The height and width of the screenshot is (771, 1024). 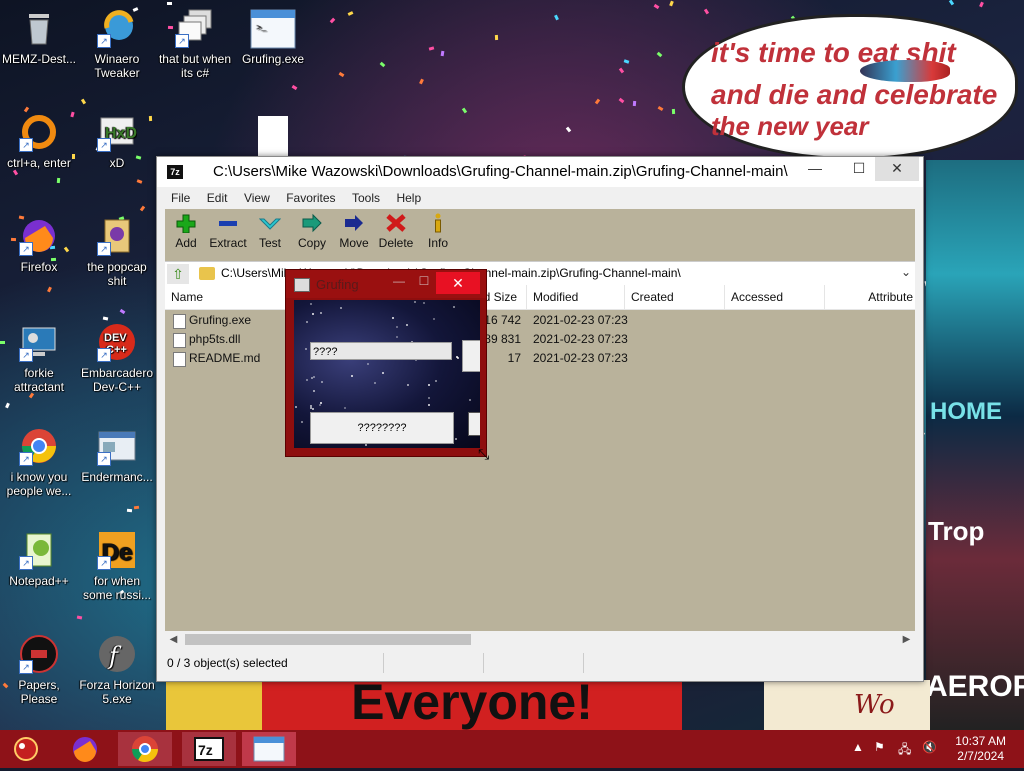 What do you see at coordinates (580, 358) in the screenshot?
I see `file-modified: 2021-02-23 07:23` at bounding box center [580, 358].